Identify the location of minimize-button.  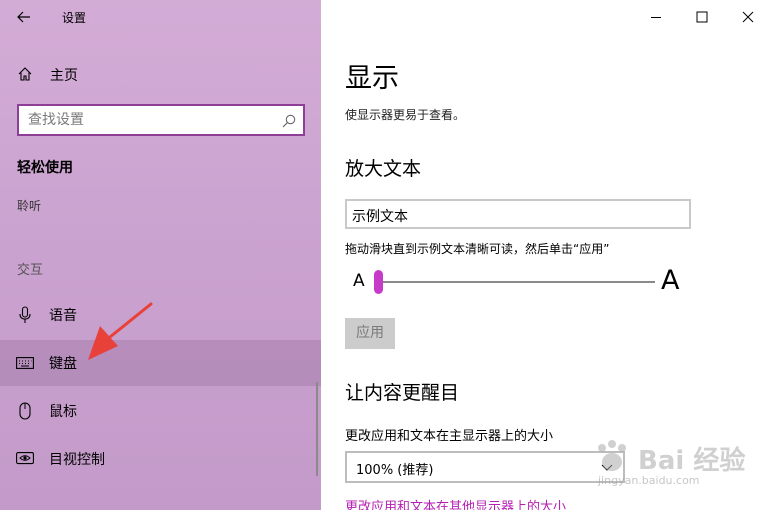
(656, 17).